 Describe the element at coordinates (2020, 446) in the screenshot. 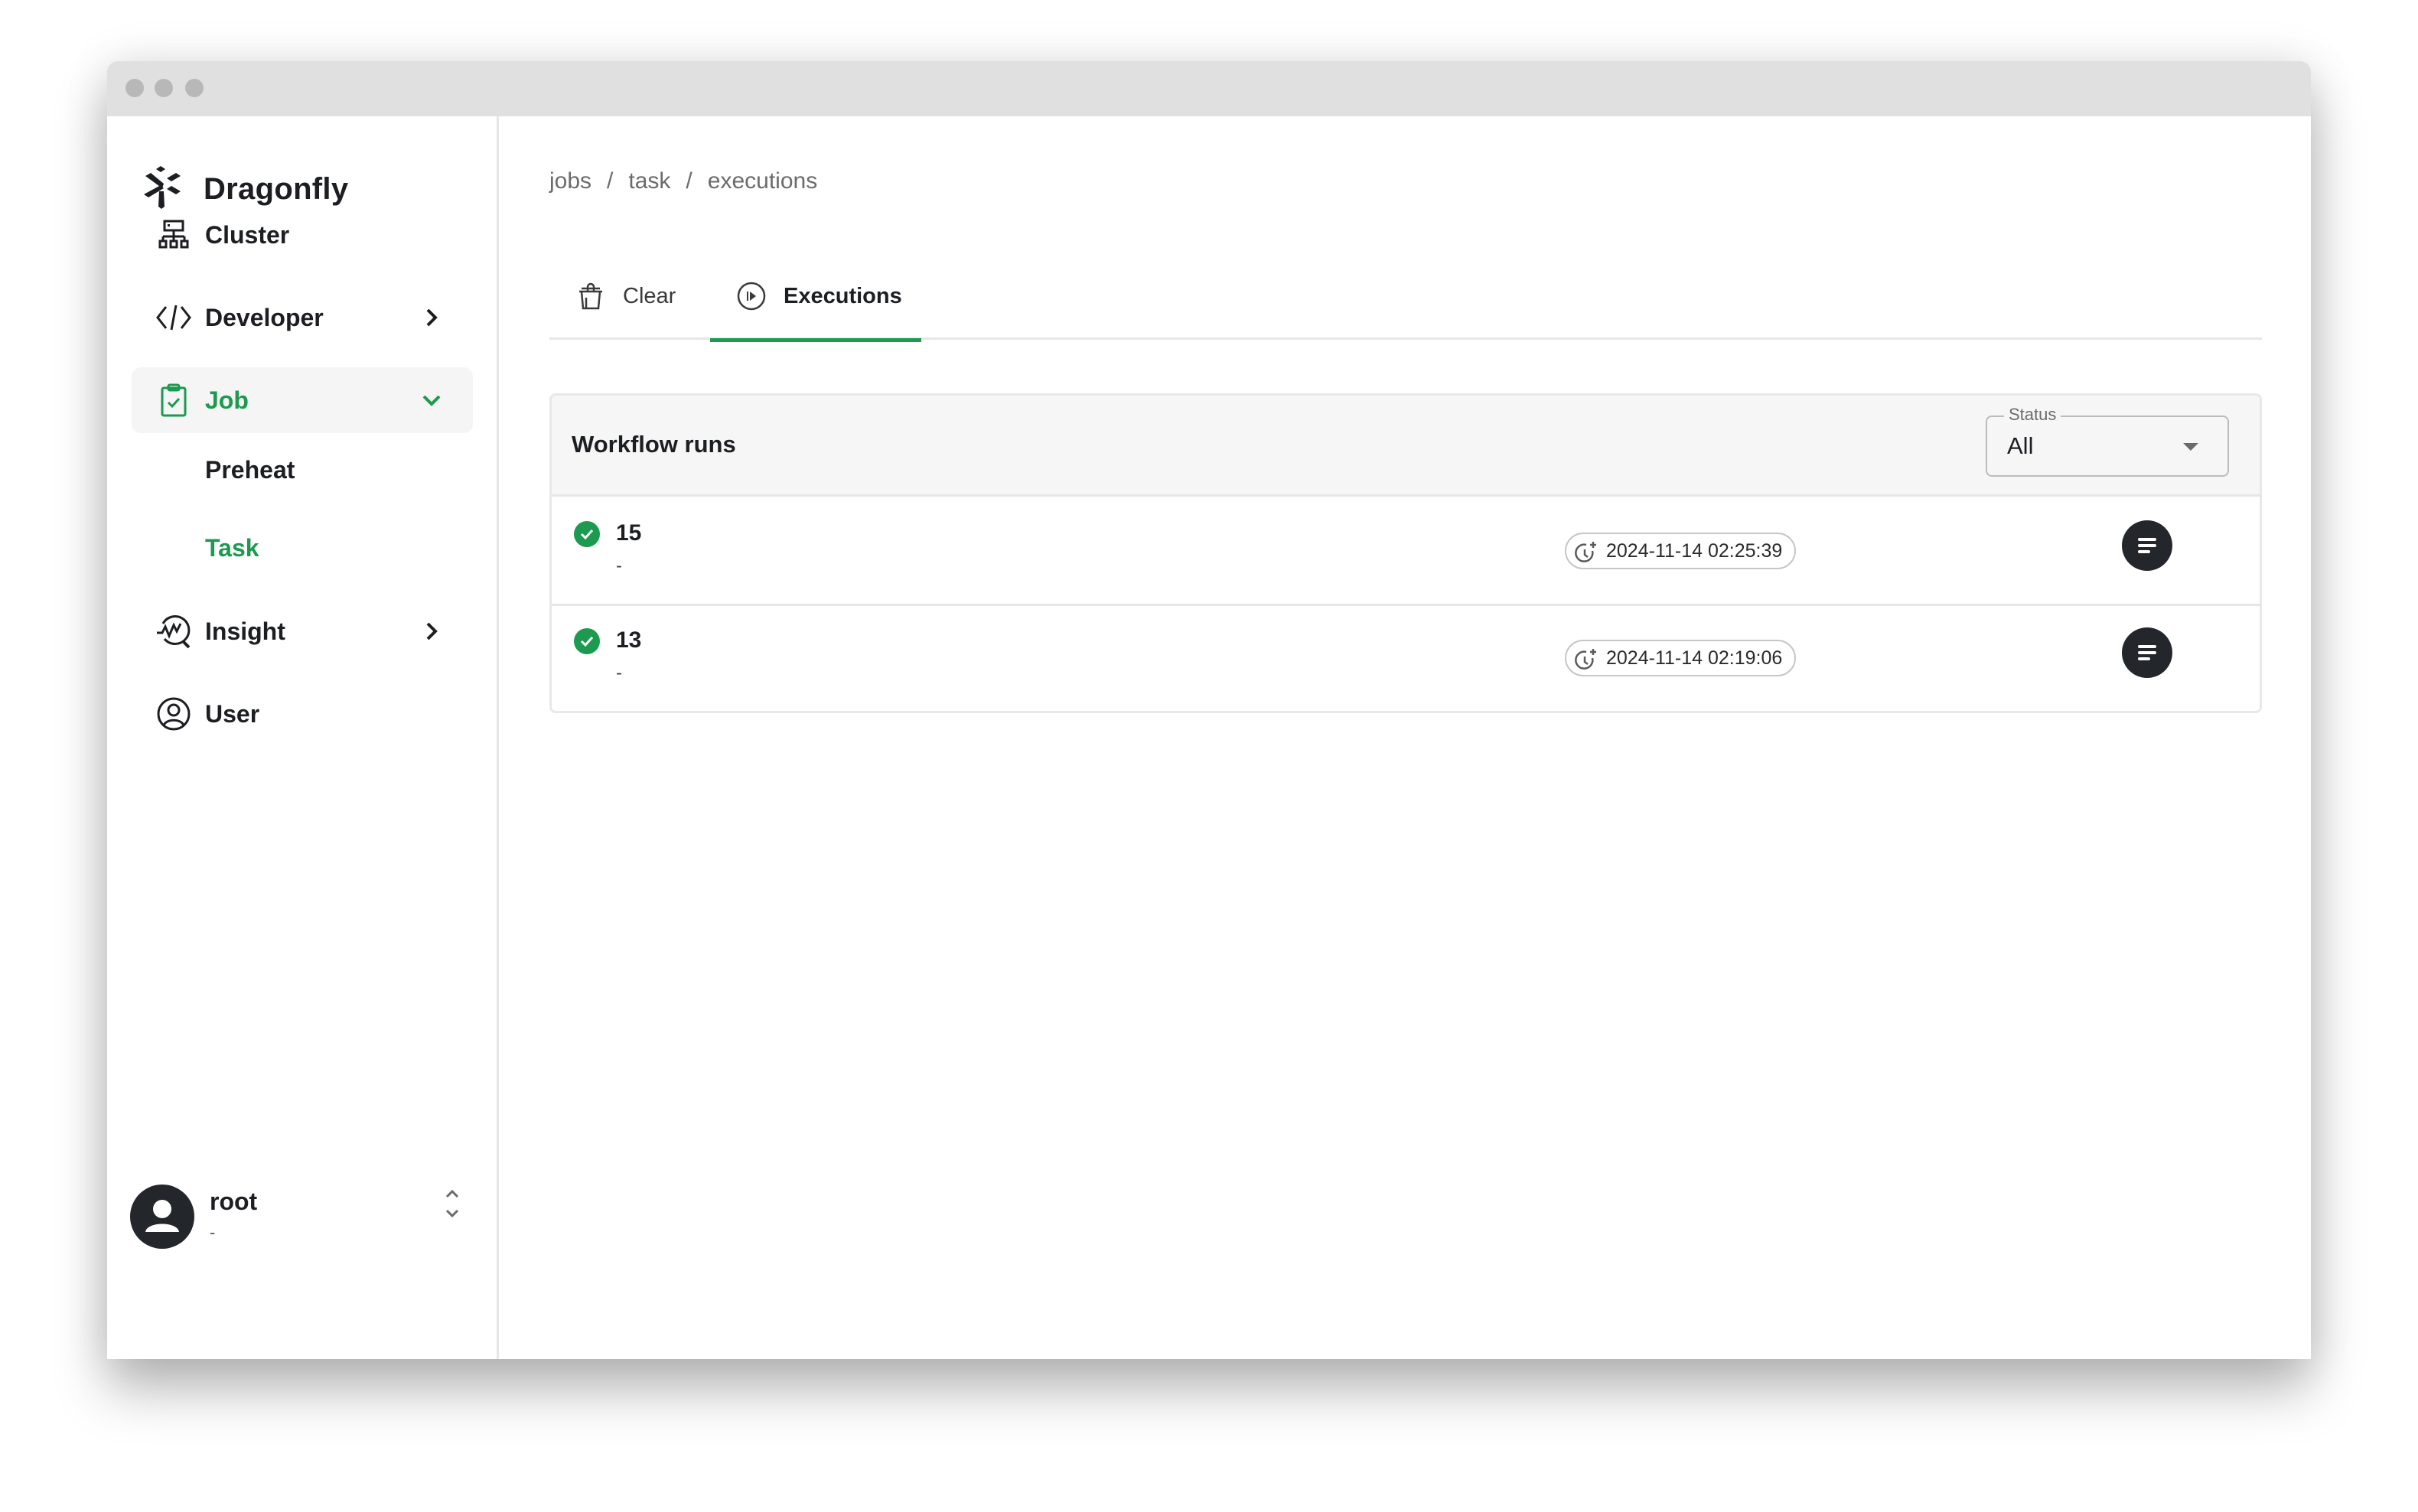

I see `status-filter-value: All` at that location.